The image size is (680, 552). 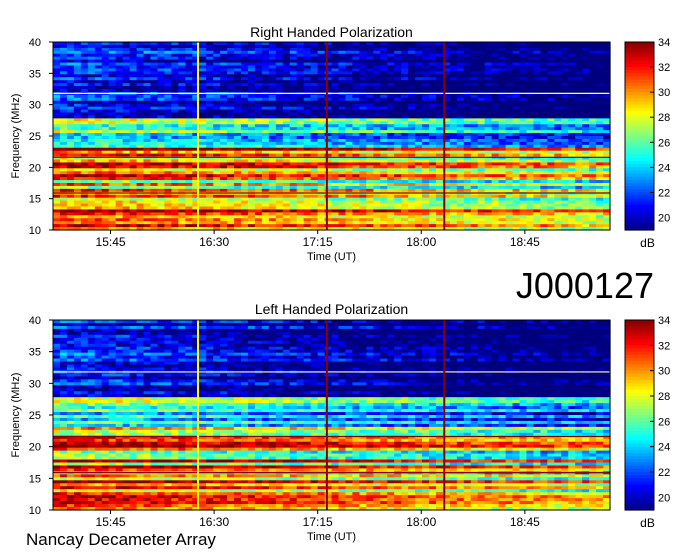 What do you see at coordinates (331, 309) in the screenshot?
I see `chart-title: Left Handed Polarization` at bounding box center [331, 309].